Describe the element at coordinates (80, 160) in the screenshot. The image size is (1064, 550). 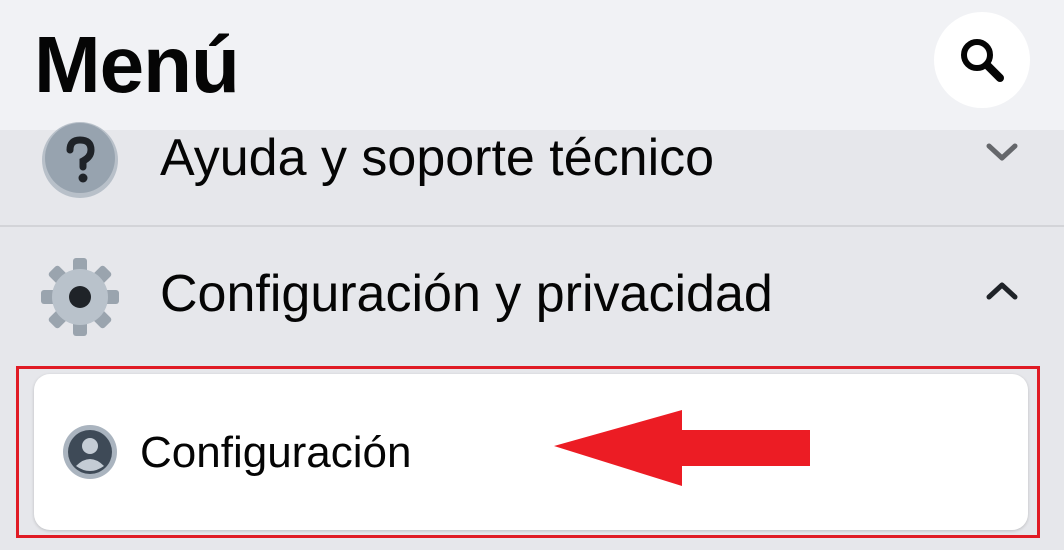
I see `question-icon` at that location.